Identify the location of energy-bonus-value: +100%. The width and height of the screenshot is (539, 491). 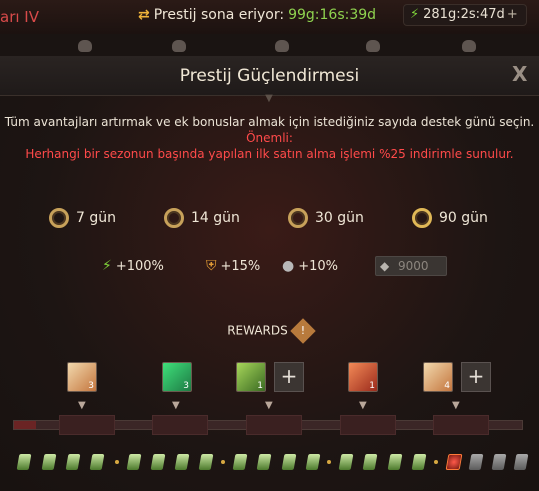
(139, 266).